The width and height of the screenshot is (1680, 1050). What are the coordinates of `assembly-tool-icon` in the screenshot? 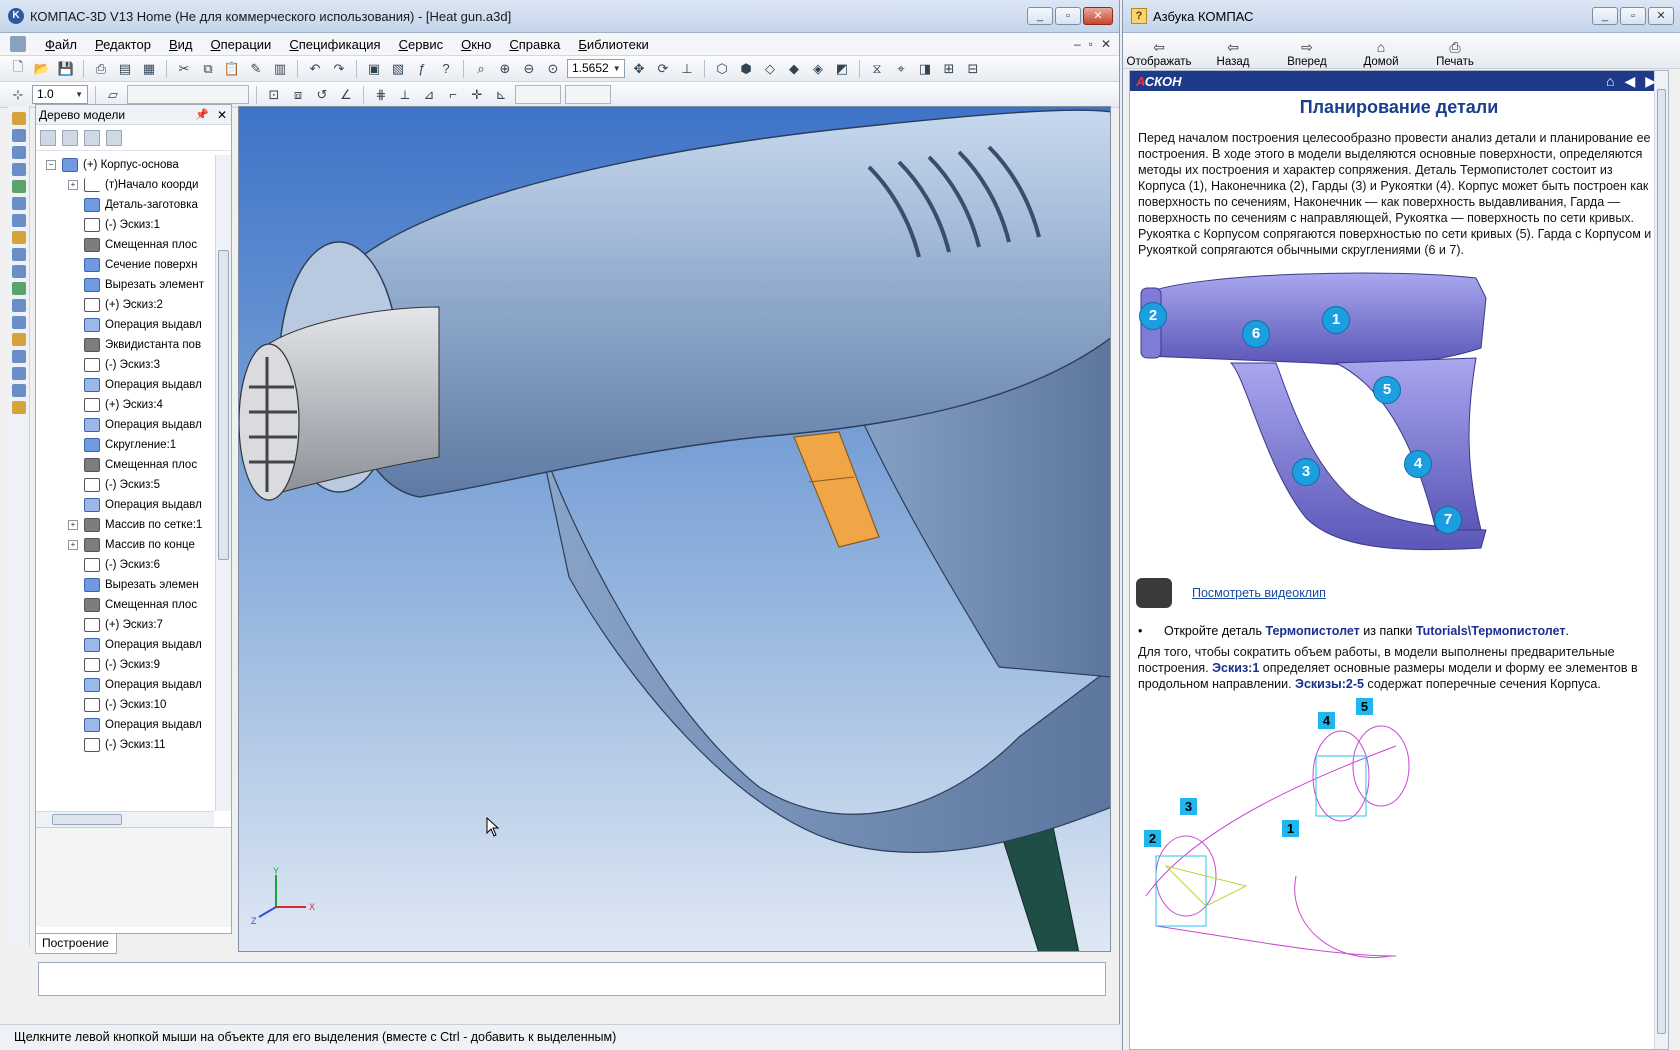 It's located at (18, 356).